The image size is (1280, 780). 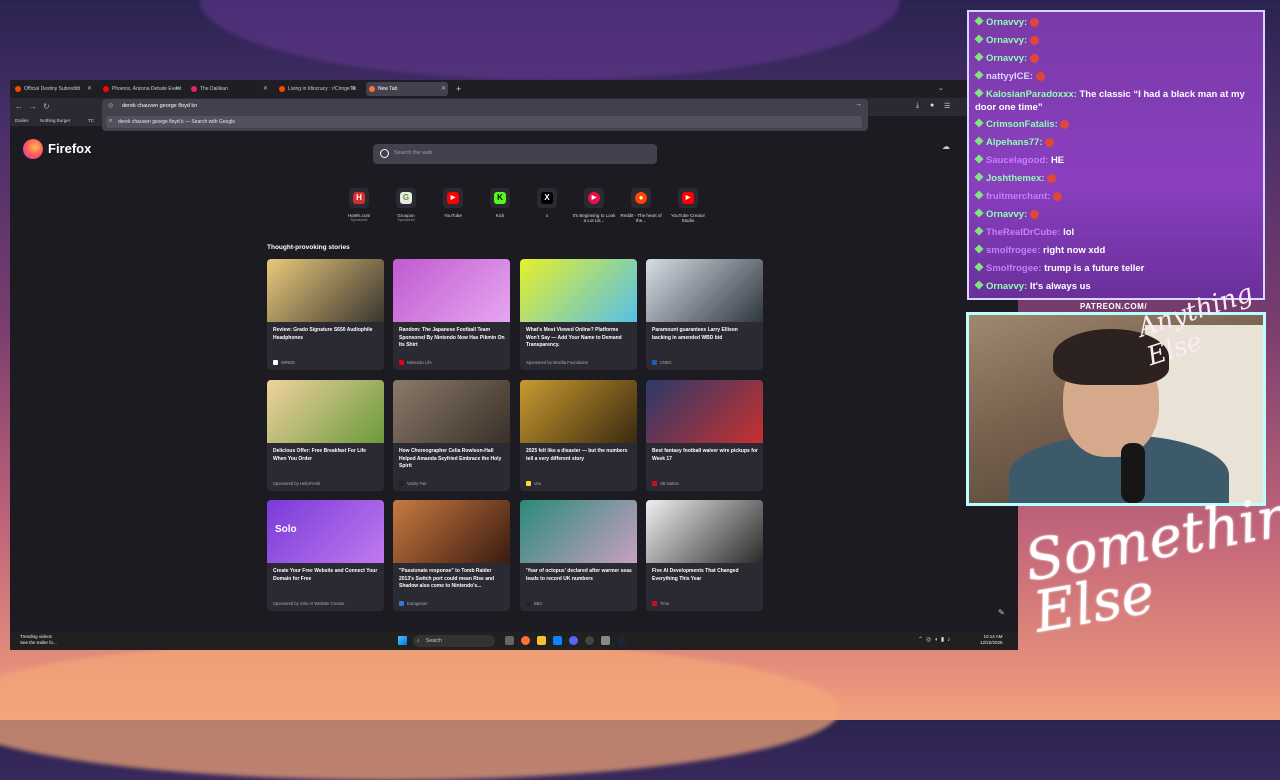 I want to click on tab-destiny-subreddit: Official Destiny Subreddit ✕, so click(x=53, y=89).